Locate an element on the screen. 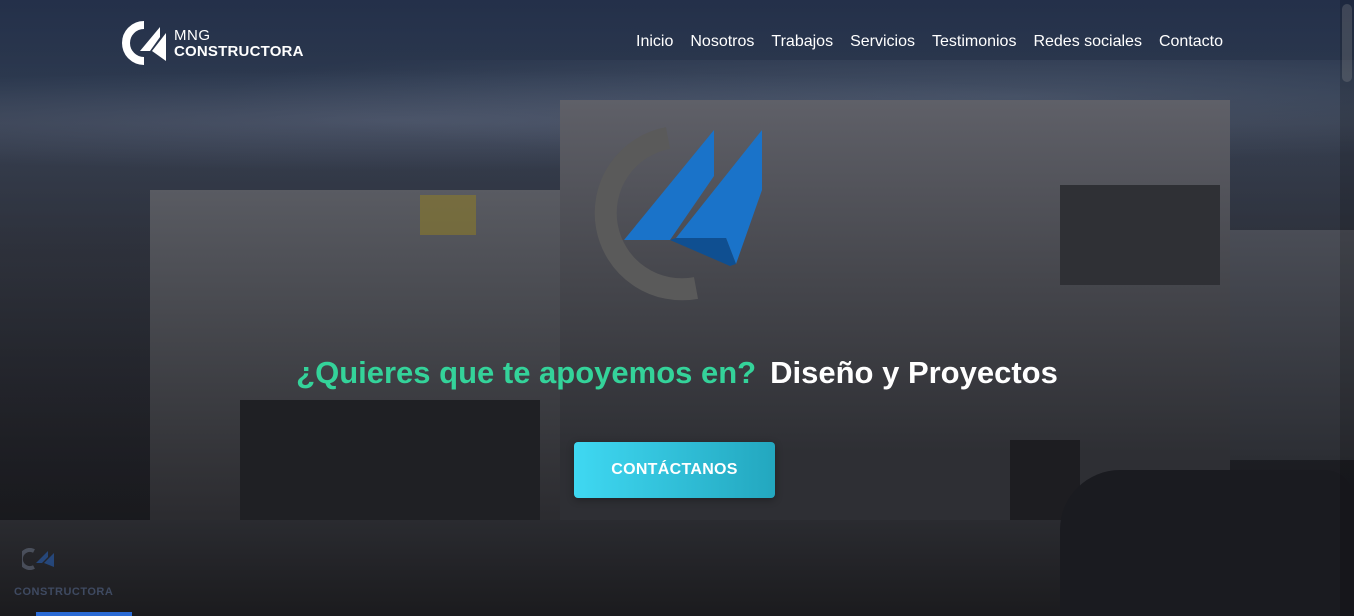  brand-text: MNG CONSTRUCTORA is located at coordinates (239, 43).